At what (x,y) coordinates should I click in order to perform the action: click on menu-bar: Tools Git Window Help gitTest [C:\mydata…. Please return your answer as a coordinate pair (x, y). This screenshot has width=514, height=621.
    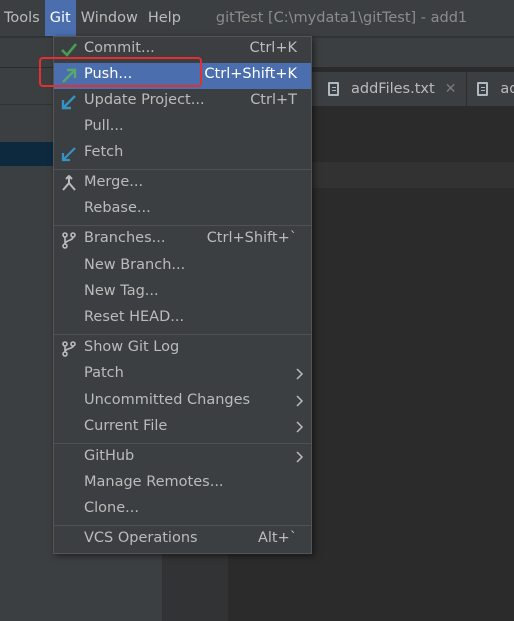
    Looking at the image, I should click on (257, 18).